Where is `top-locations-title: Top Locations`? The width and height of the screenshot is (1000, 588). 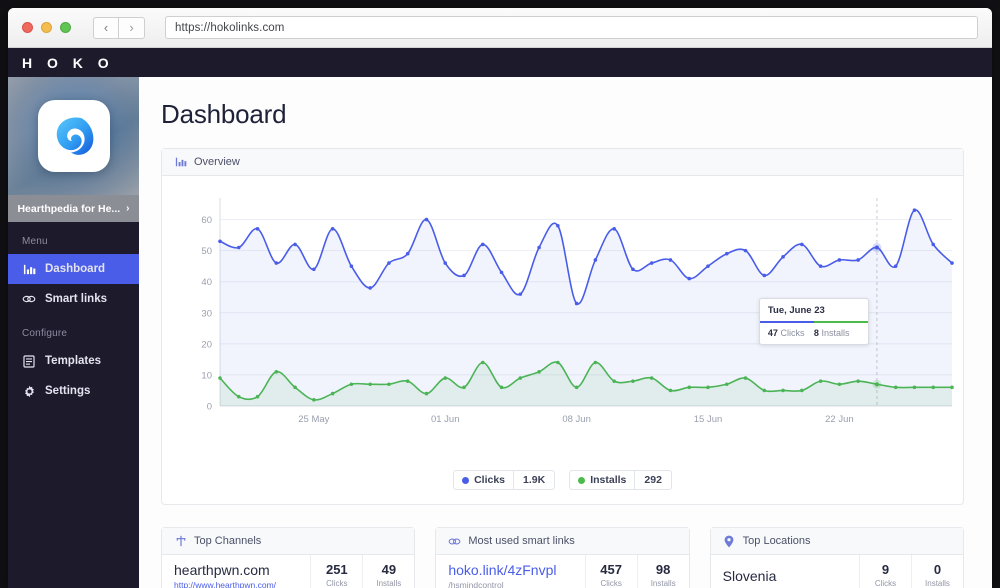 top-locations-title: Top Locations is located at coordinates (776, 541).